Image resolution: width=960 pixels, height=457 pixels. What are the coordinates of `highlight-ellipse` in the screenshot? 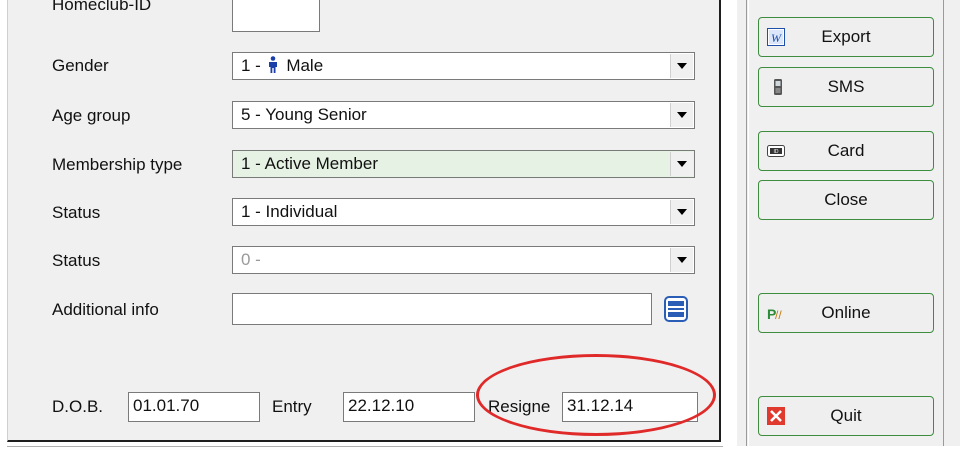 It's located at (596, 395).